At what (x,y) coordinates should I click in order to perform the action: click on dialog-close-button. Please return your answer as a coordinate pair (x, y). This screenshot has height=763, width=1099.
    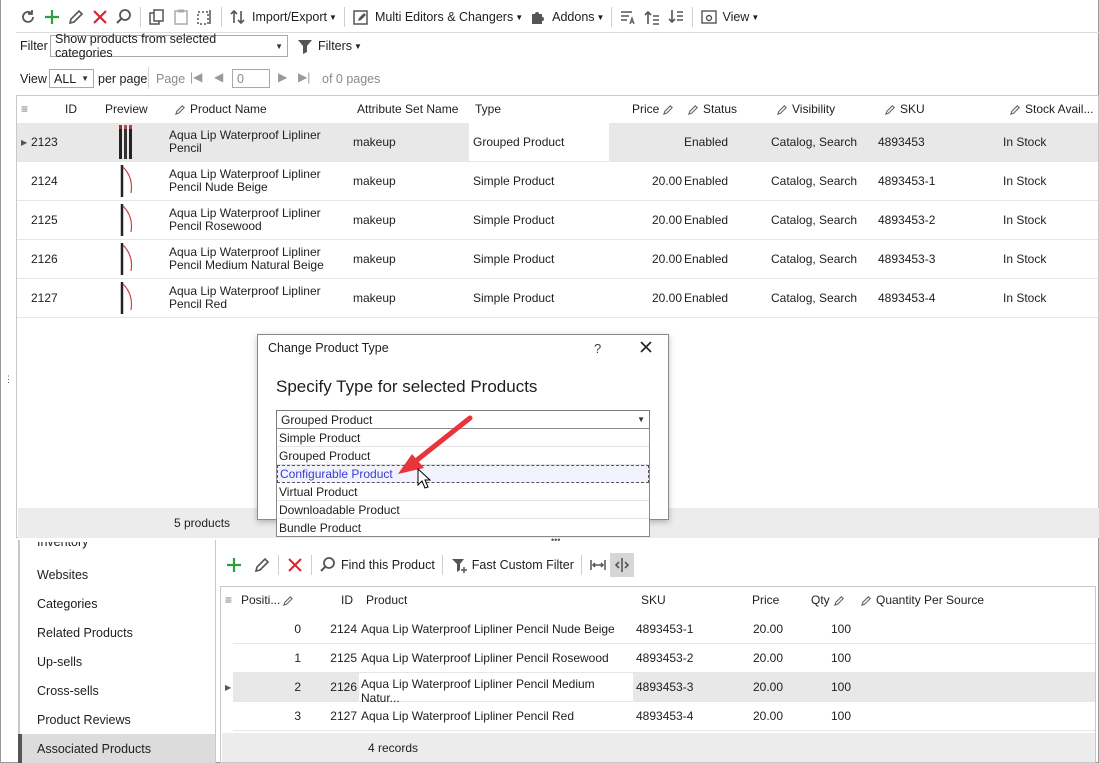
    Looking at the image, I should click on (646, 348).